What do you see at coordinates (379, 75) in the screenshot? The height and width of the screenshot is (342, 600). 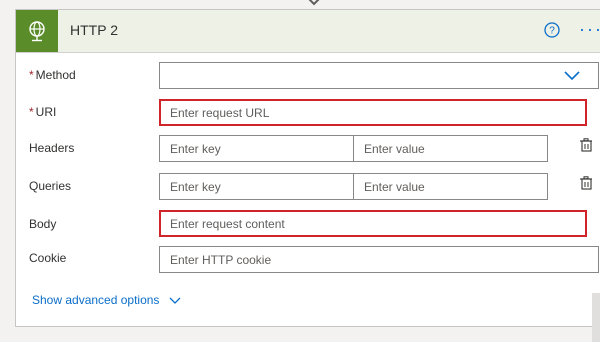 I see `method-select` at bounding box center [379, 75].